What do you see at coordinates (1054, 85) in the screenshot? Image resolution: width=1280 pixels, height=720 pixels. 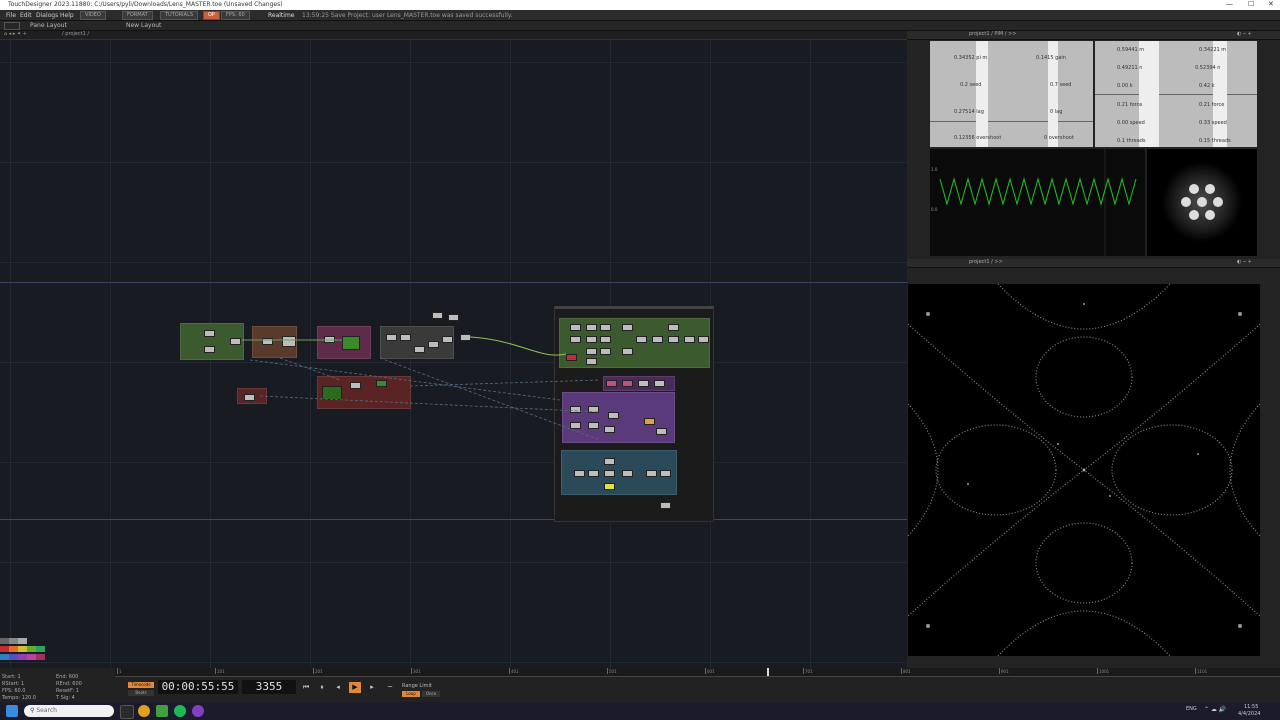 I see `param-value: 0.7` at bounding box center [1054, 85].